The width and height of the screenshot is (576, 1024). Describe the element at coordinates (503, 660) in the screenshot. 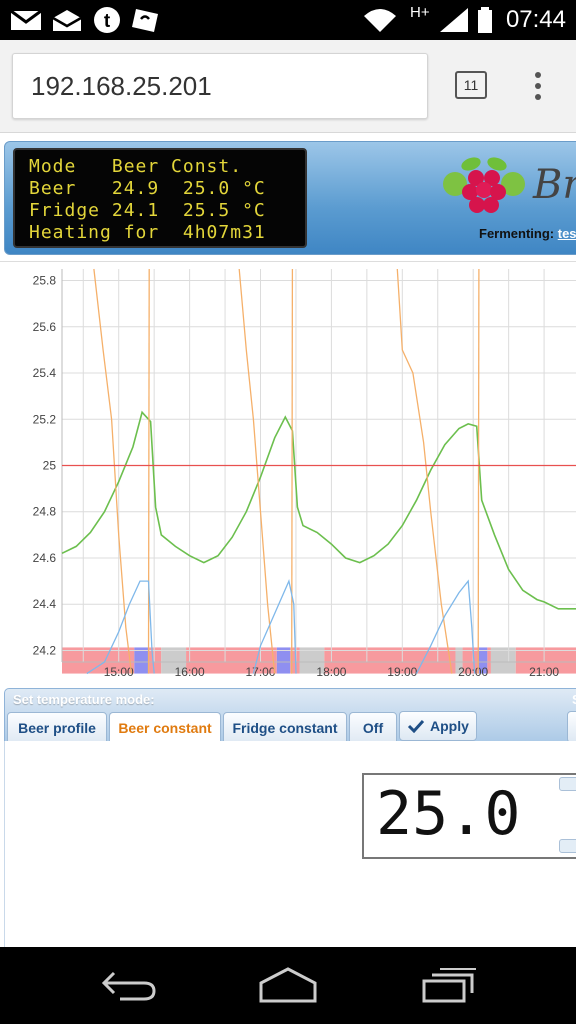

I see `state-band-idle` at that location.